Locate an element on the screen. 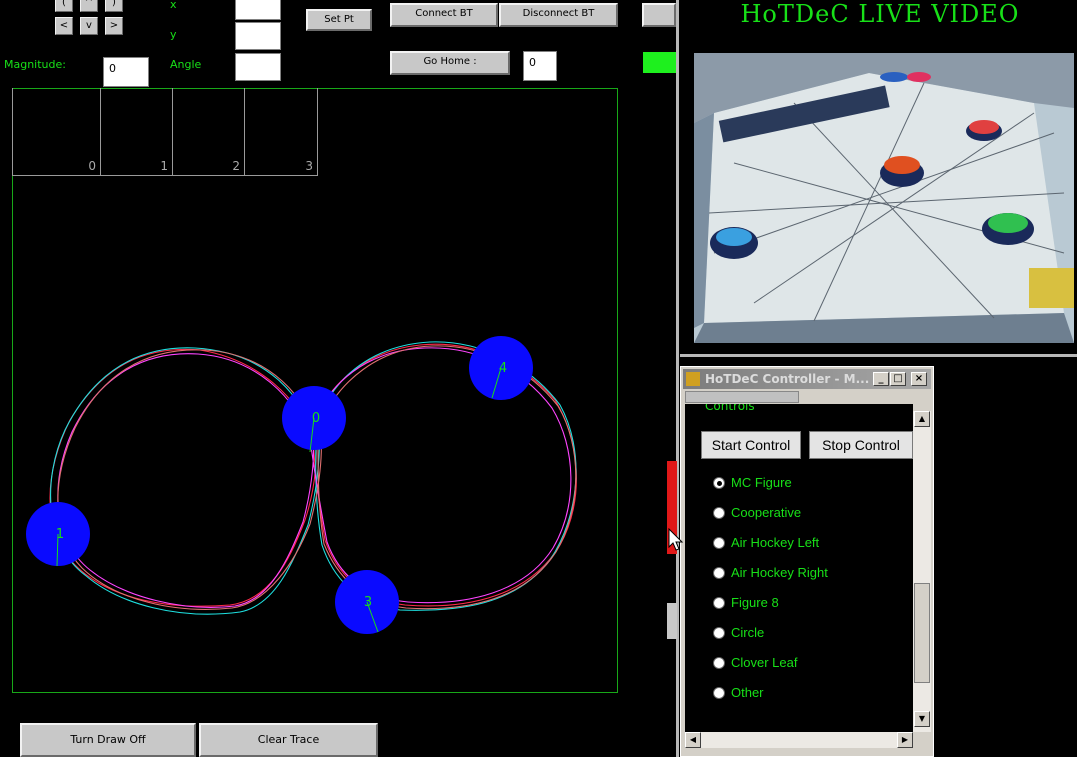 Image resolution: width=1077 pixels, height=757 pixels. scroll-right-icon: ▶ is located at coordinates (905, 740).